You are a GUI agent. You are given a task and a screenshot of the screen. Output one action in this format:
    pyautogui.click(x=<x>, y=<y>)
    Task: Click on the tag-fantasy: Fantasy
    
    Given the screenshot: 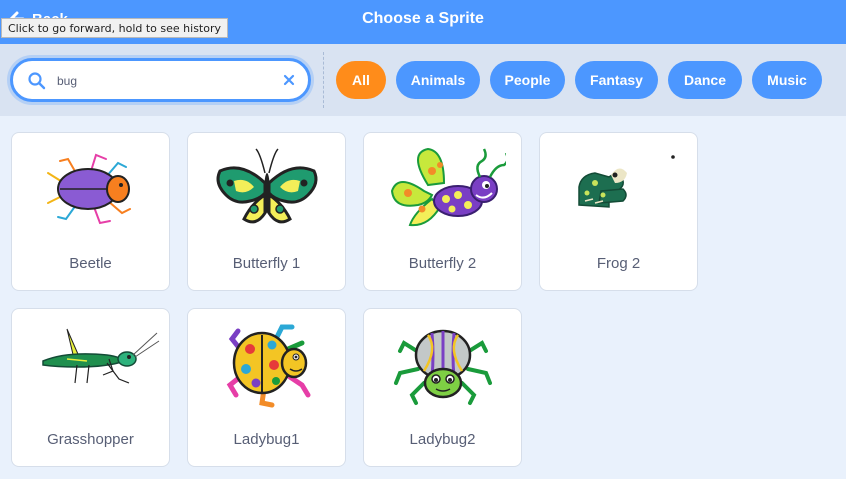 What is the action you would take?
    pyautogui.click(x=616, y=80)
    